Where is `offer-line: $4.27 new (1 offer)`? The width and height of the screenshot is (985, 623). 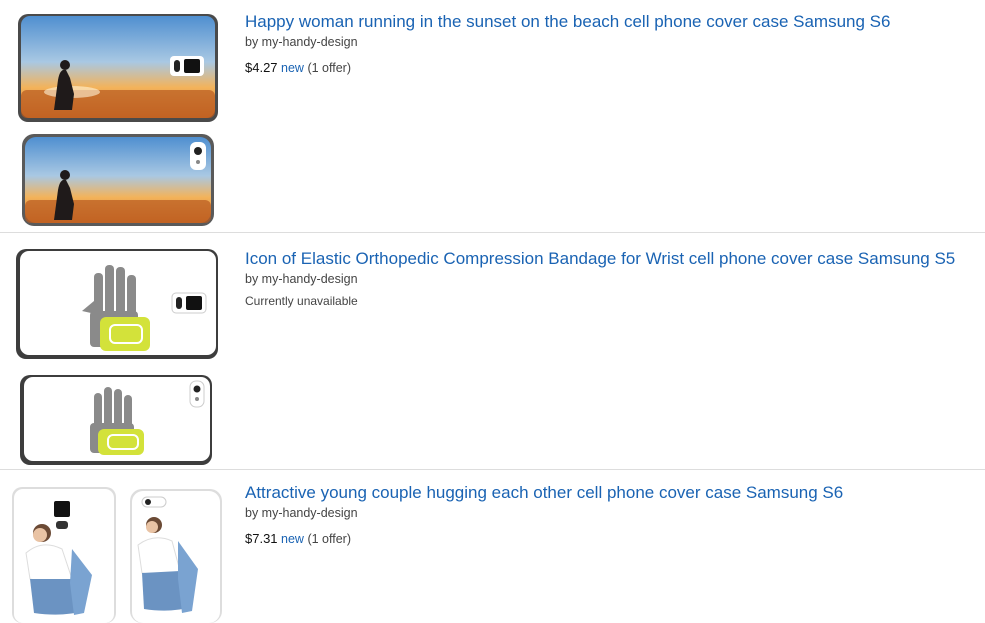 offer-line: $4.27 new (1 offer) is located at coordinates (298, 67).